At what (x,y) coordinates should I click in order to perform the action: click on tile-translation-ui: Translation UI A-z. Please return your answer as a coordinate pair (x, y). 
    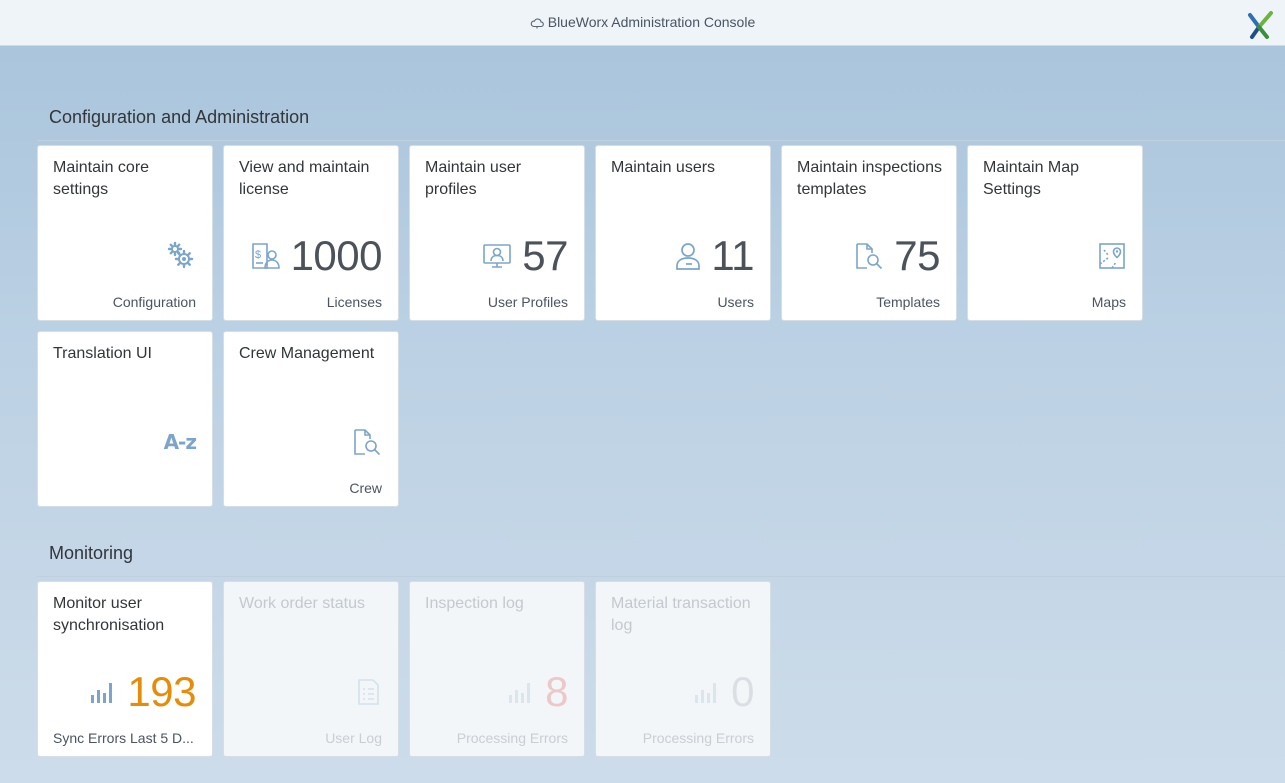
    Looking at the image, I should click on (125, 419).